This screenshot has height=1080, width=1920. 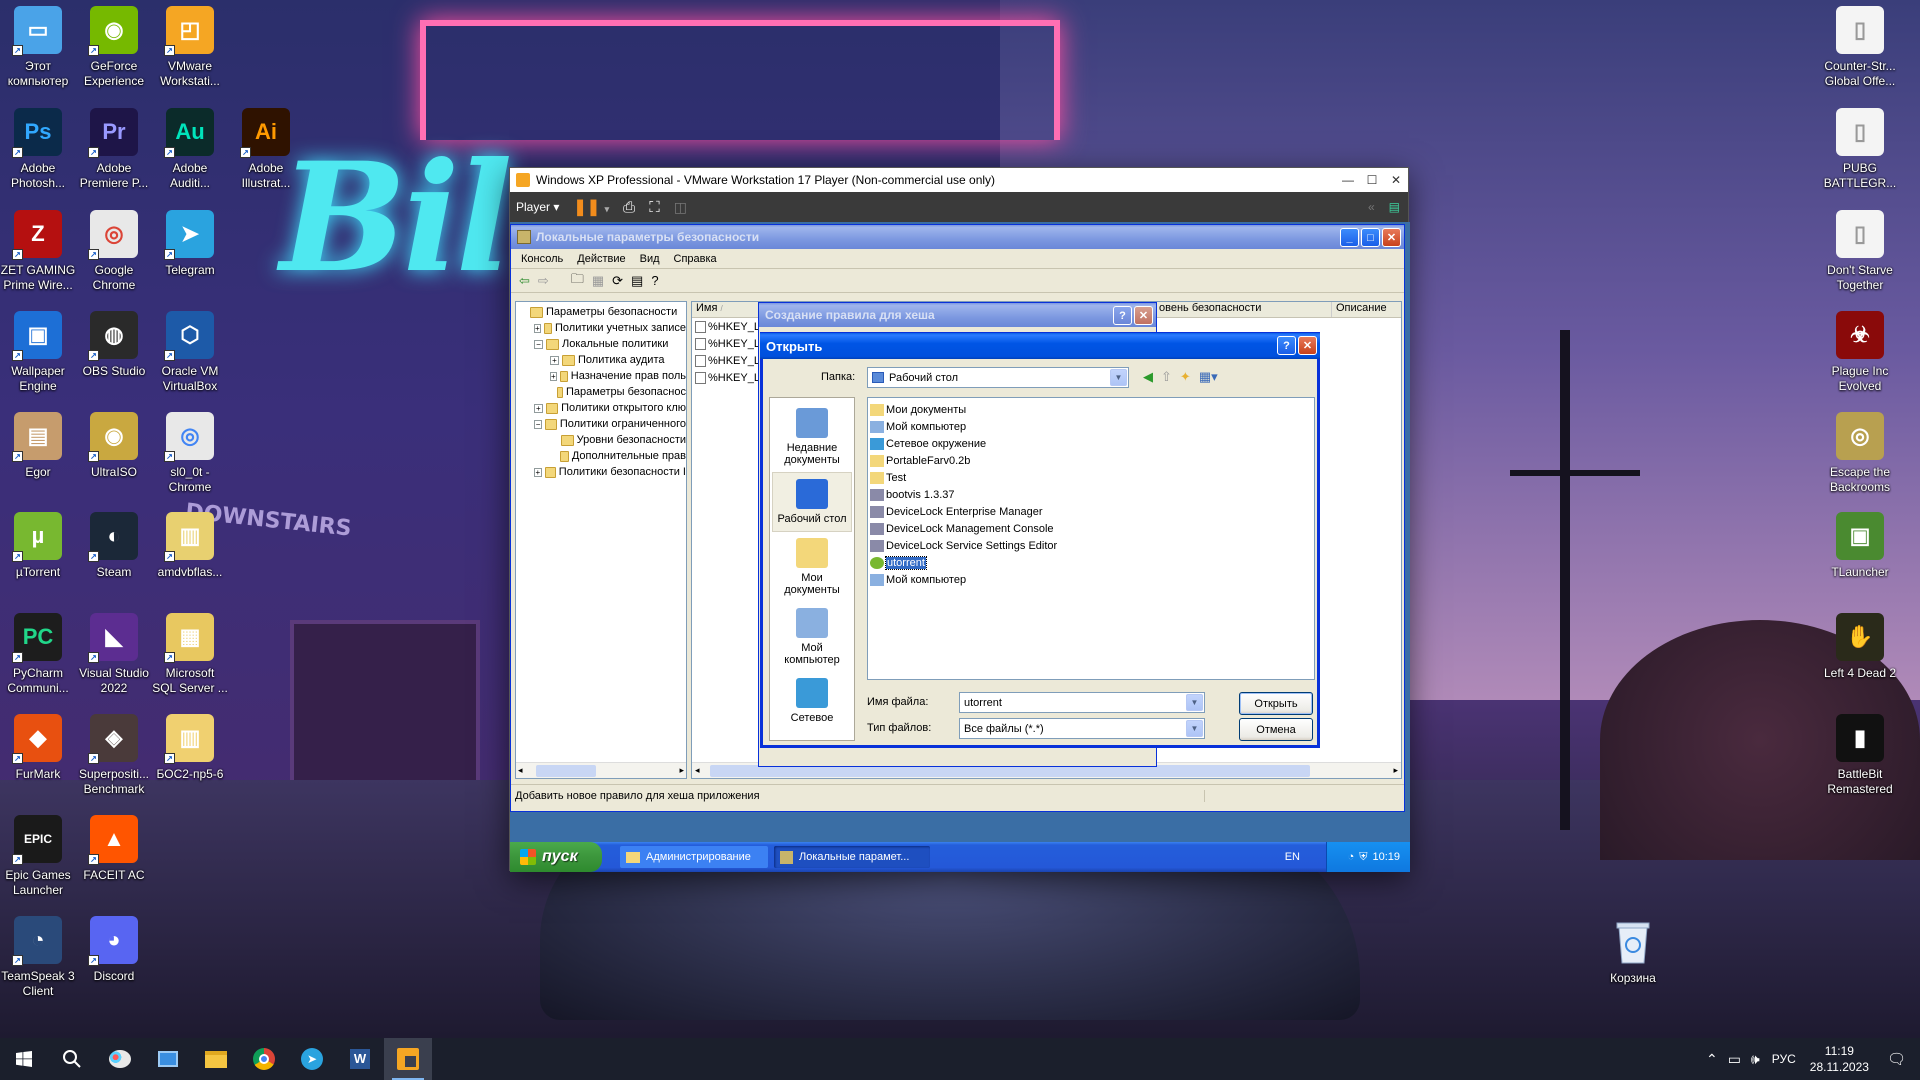 What do you see at coordinates (114, 654) in the screenshot?
I see `desktop-icon-visual-studio: ◣ ↗ Visual Studio 2022` at bounding box center [114, 654].